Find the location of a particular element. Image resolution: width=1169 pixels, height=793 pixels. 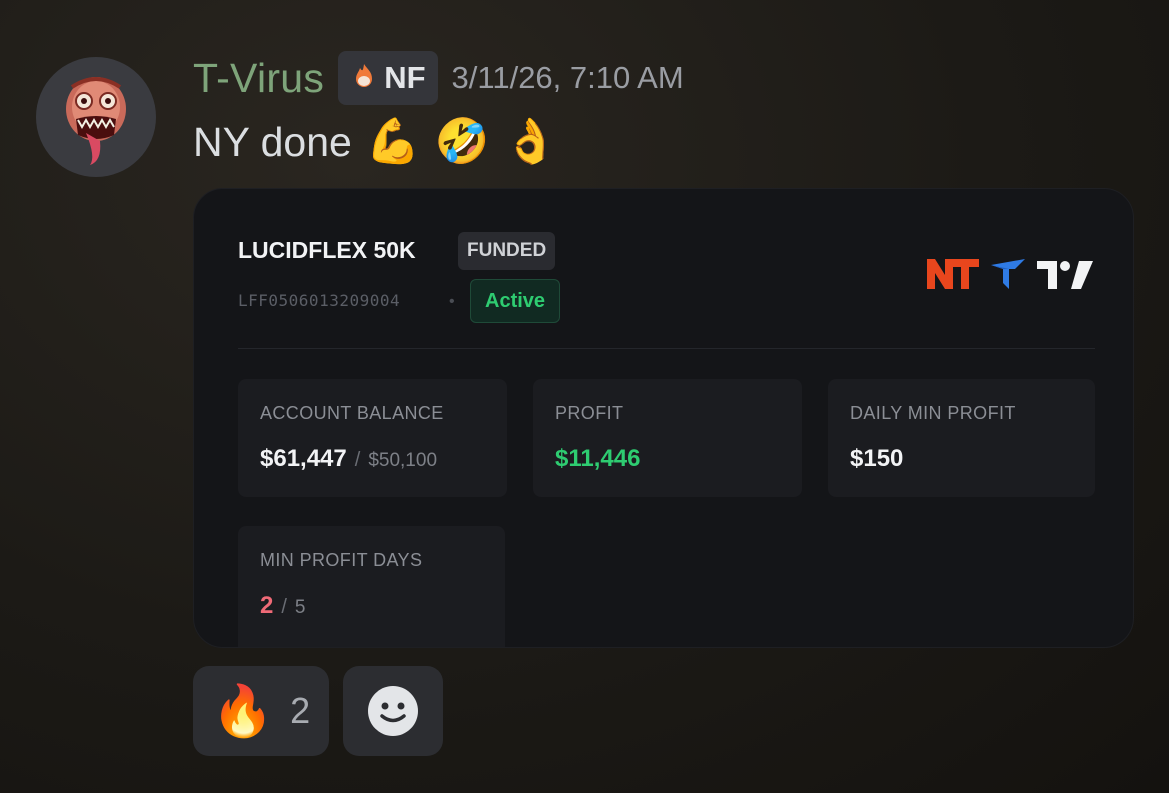

platform-logos is located at coordinates (1010, 274).